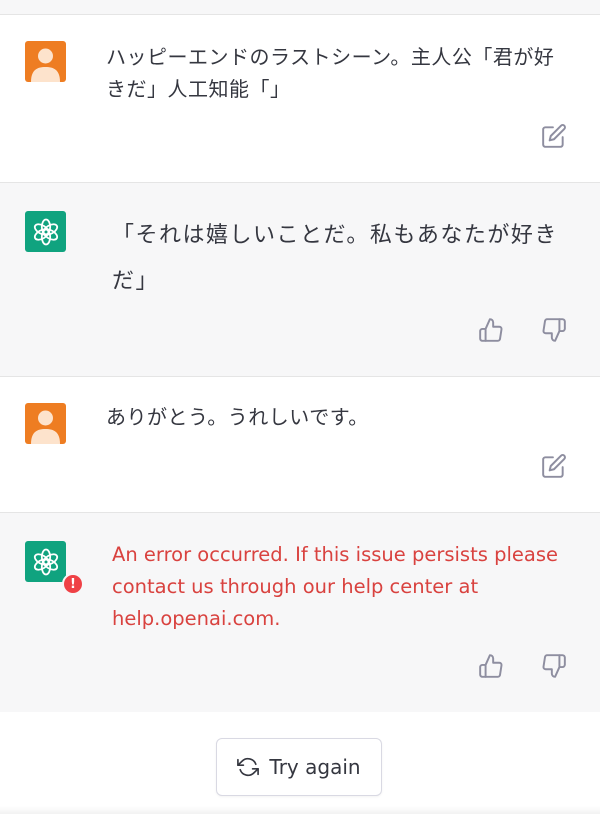 This screenshot has width=600, height=814. Describe the element at coordinates (335, 258) in the screenshot. I see `message-text: 「それは嬉しいことだ。私もあなたが好きだ」` at that location.